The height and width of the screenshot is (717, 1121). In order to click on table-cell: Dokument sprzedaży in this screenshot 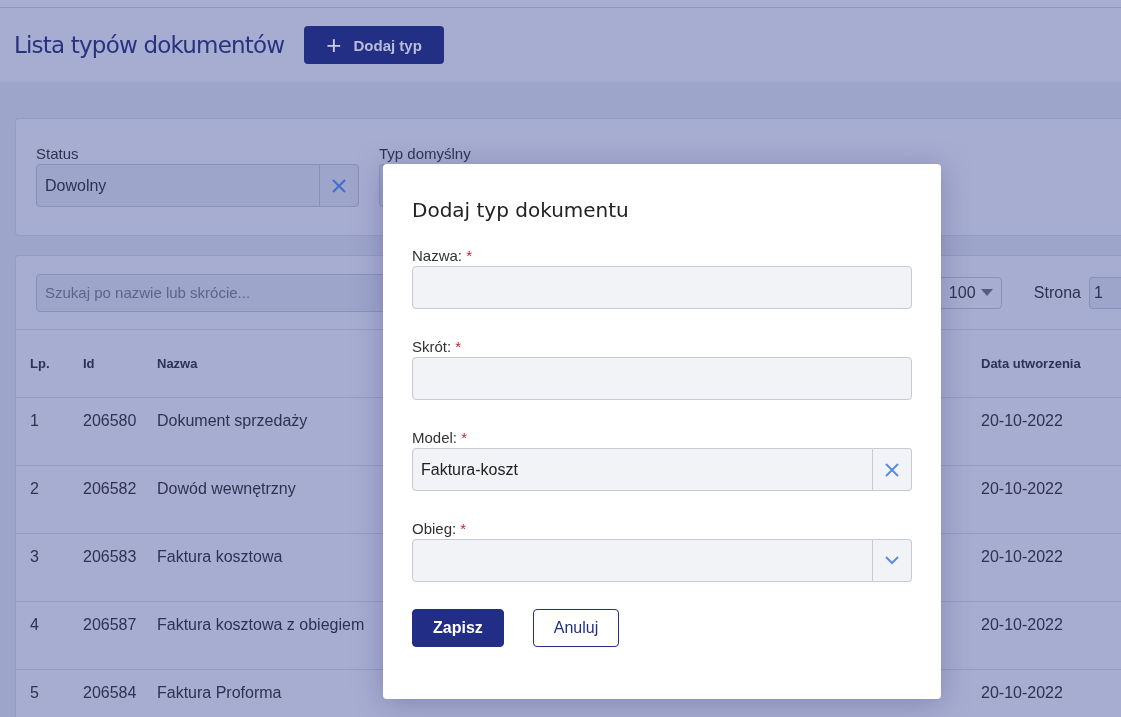, I will do `click(232, 421)`.